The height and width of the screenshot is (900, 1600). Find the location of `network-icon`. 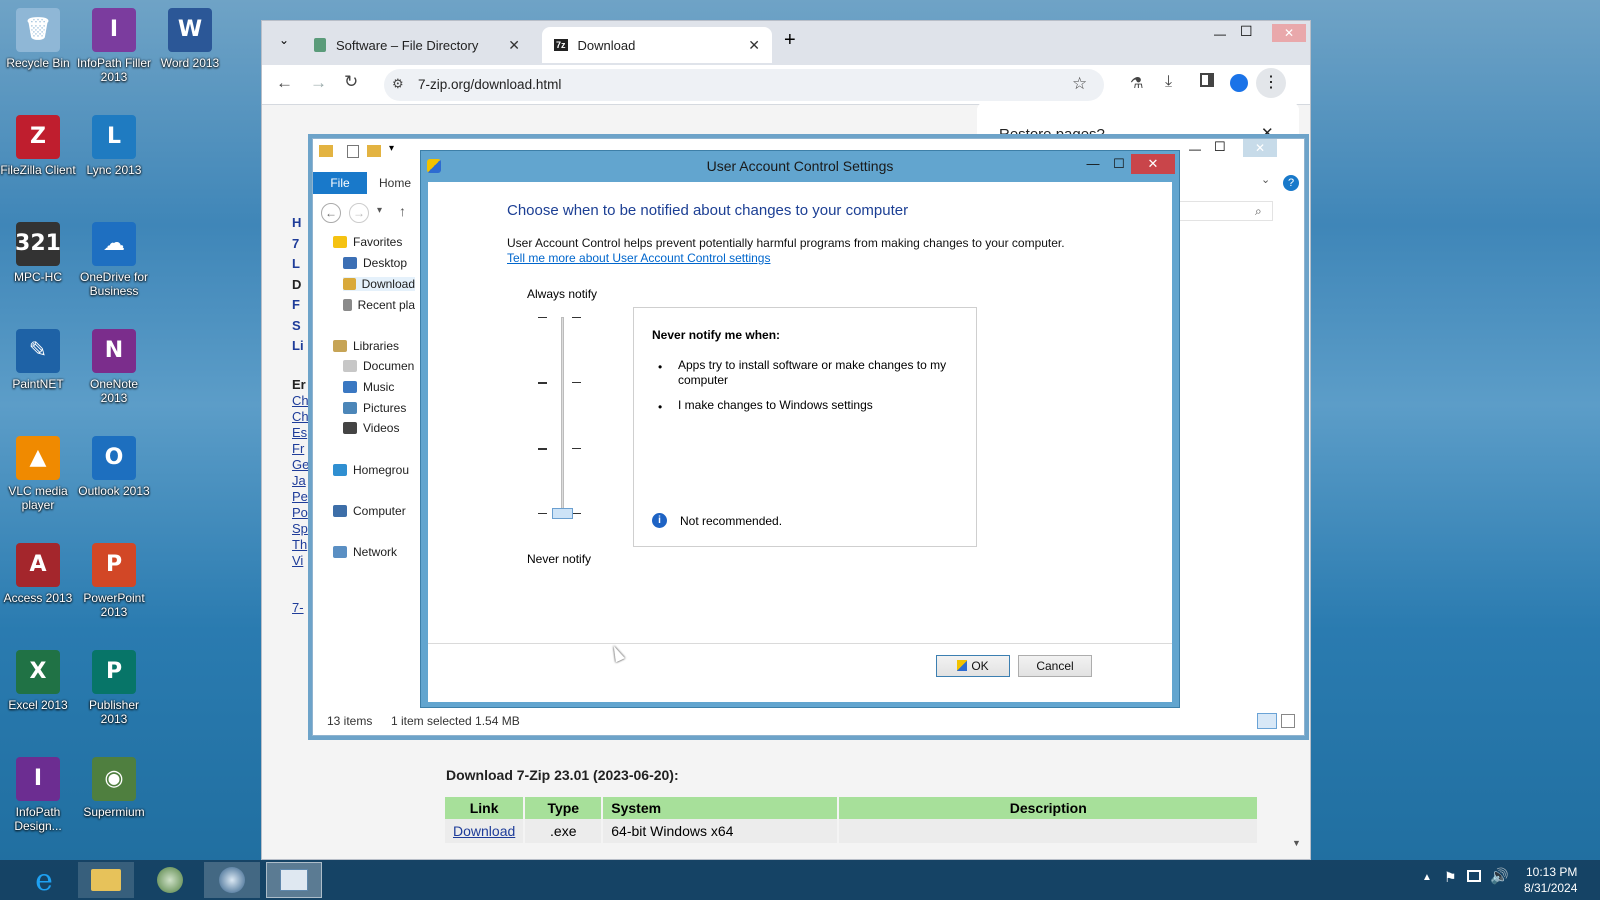

network-icon is located at coordinates (1474, 876).